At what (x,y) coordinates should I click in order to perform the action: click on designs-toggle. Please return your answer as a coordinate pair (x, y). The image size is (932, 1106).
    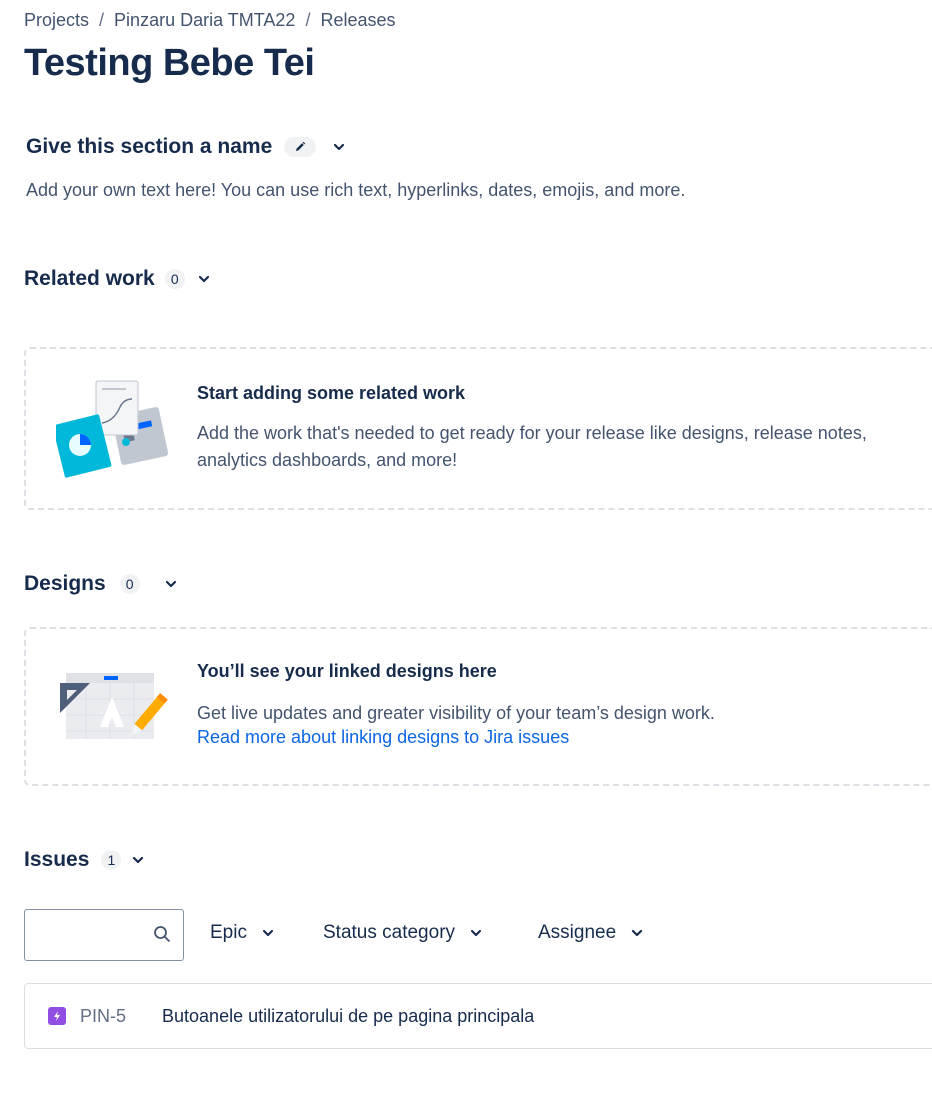
    Looking at the image, I should click on (171, 584).